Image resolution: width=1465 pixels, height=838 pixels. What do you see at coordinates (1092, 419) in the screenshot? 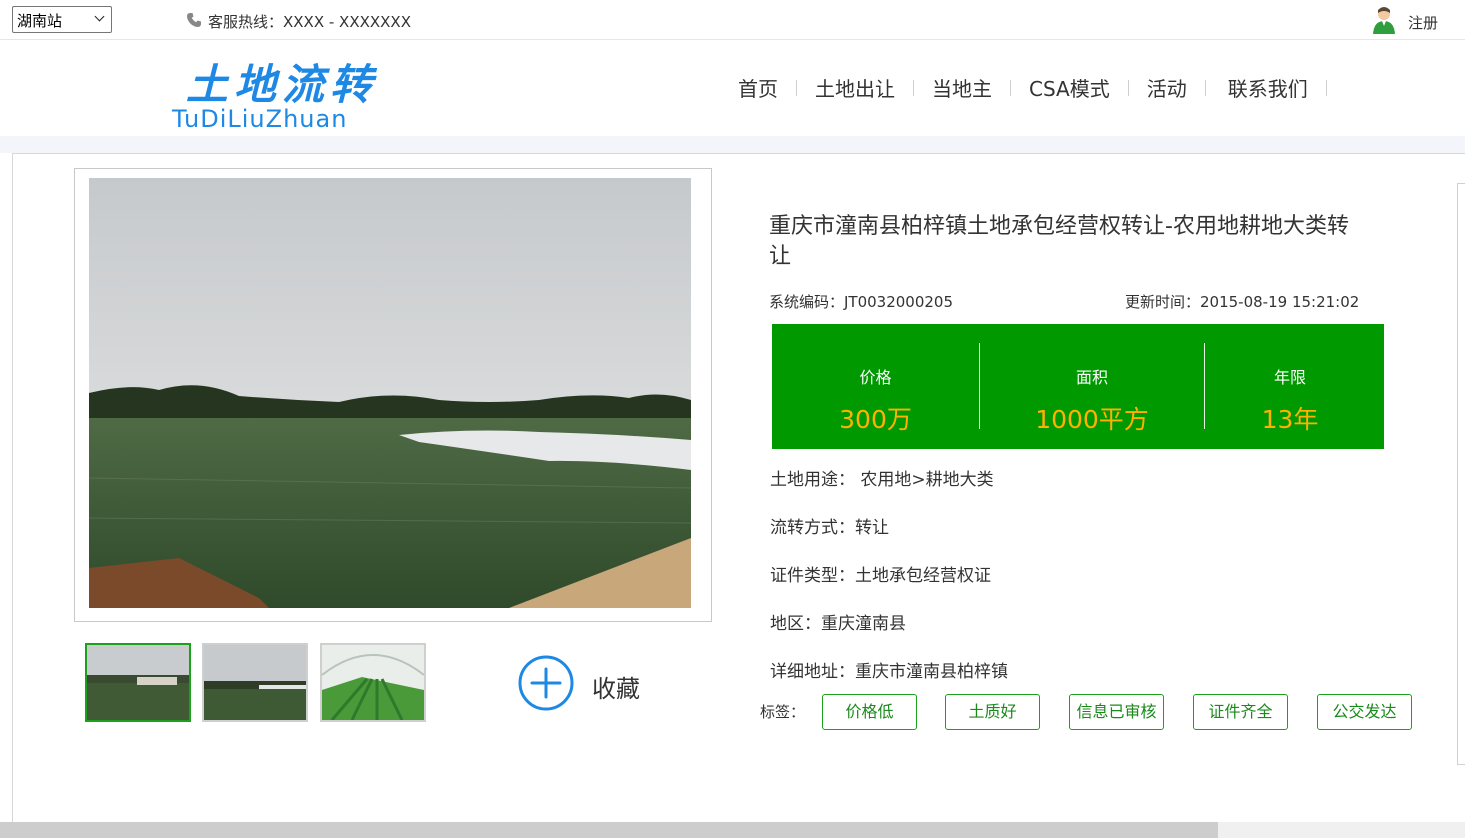
I see `stat-value: 1000平方` at bounding box center [1092, 419].